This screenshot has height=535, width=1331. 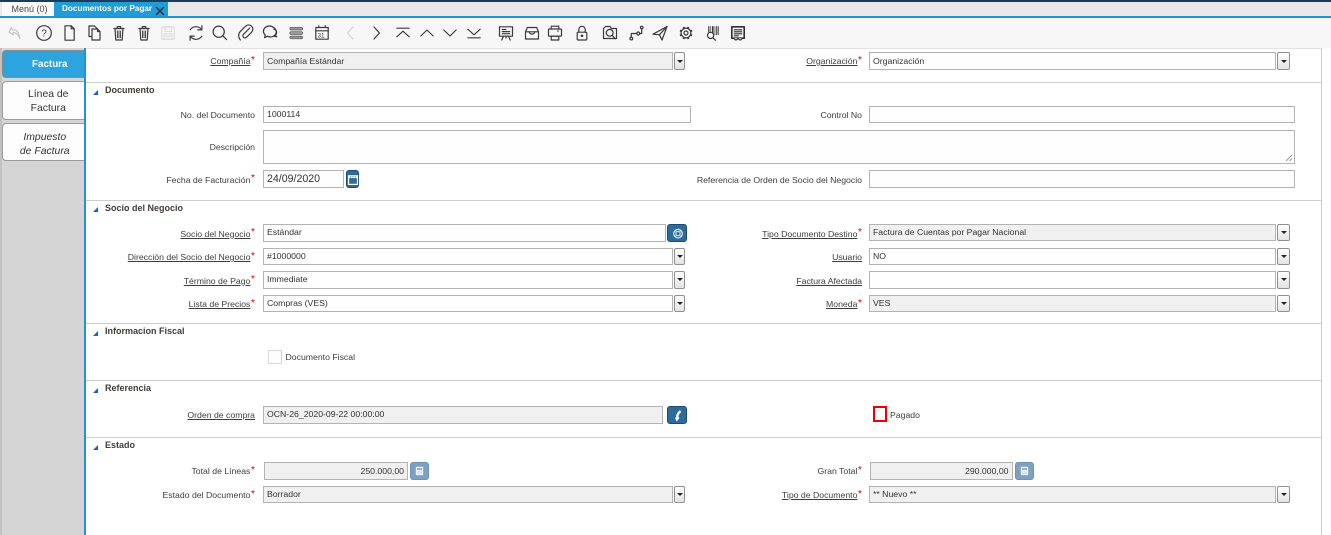 What do you see at coordinates (321, 36) in the screenshot?
I see `svg-text: 31` at bounding box center [321, 36].